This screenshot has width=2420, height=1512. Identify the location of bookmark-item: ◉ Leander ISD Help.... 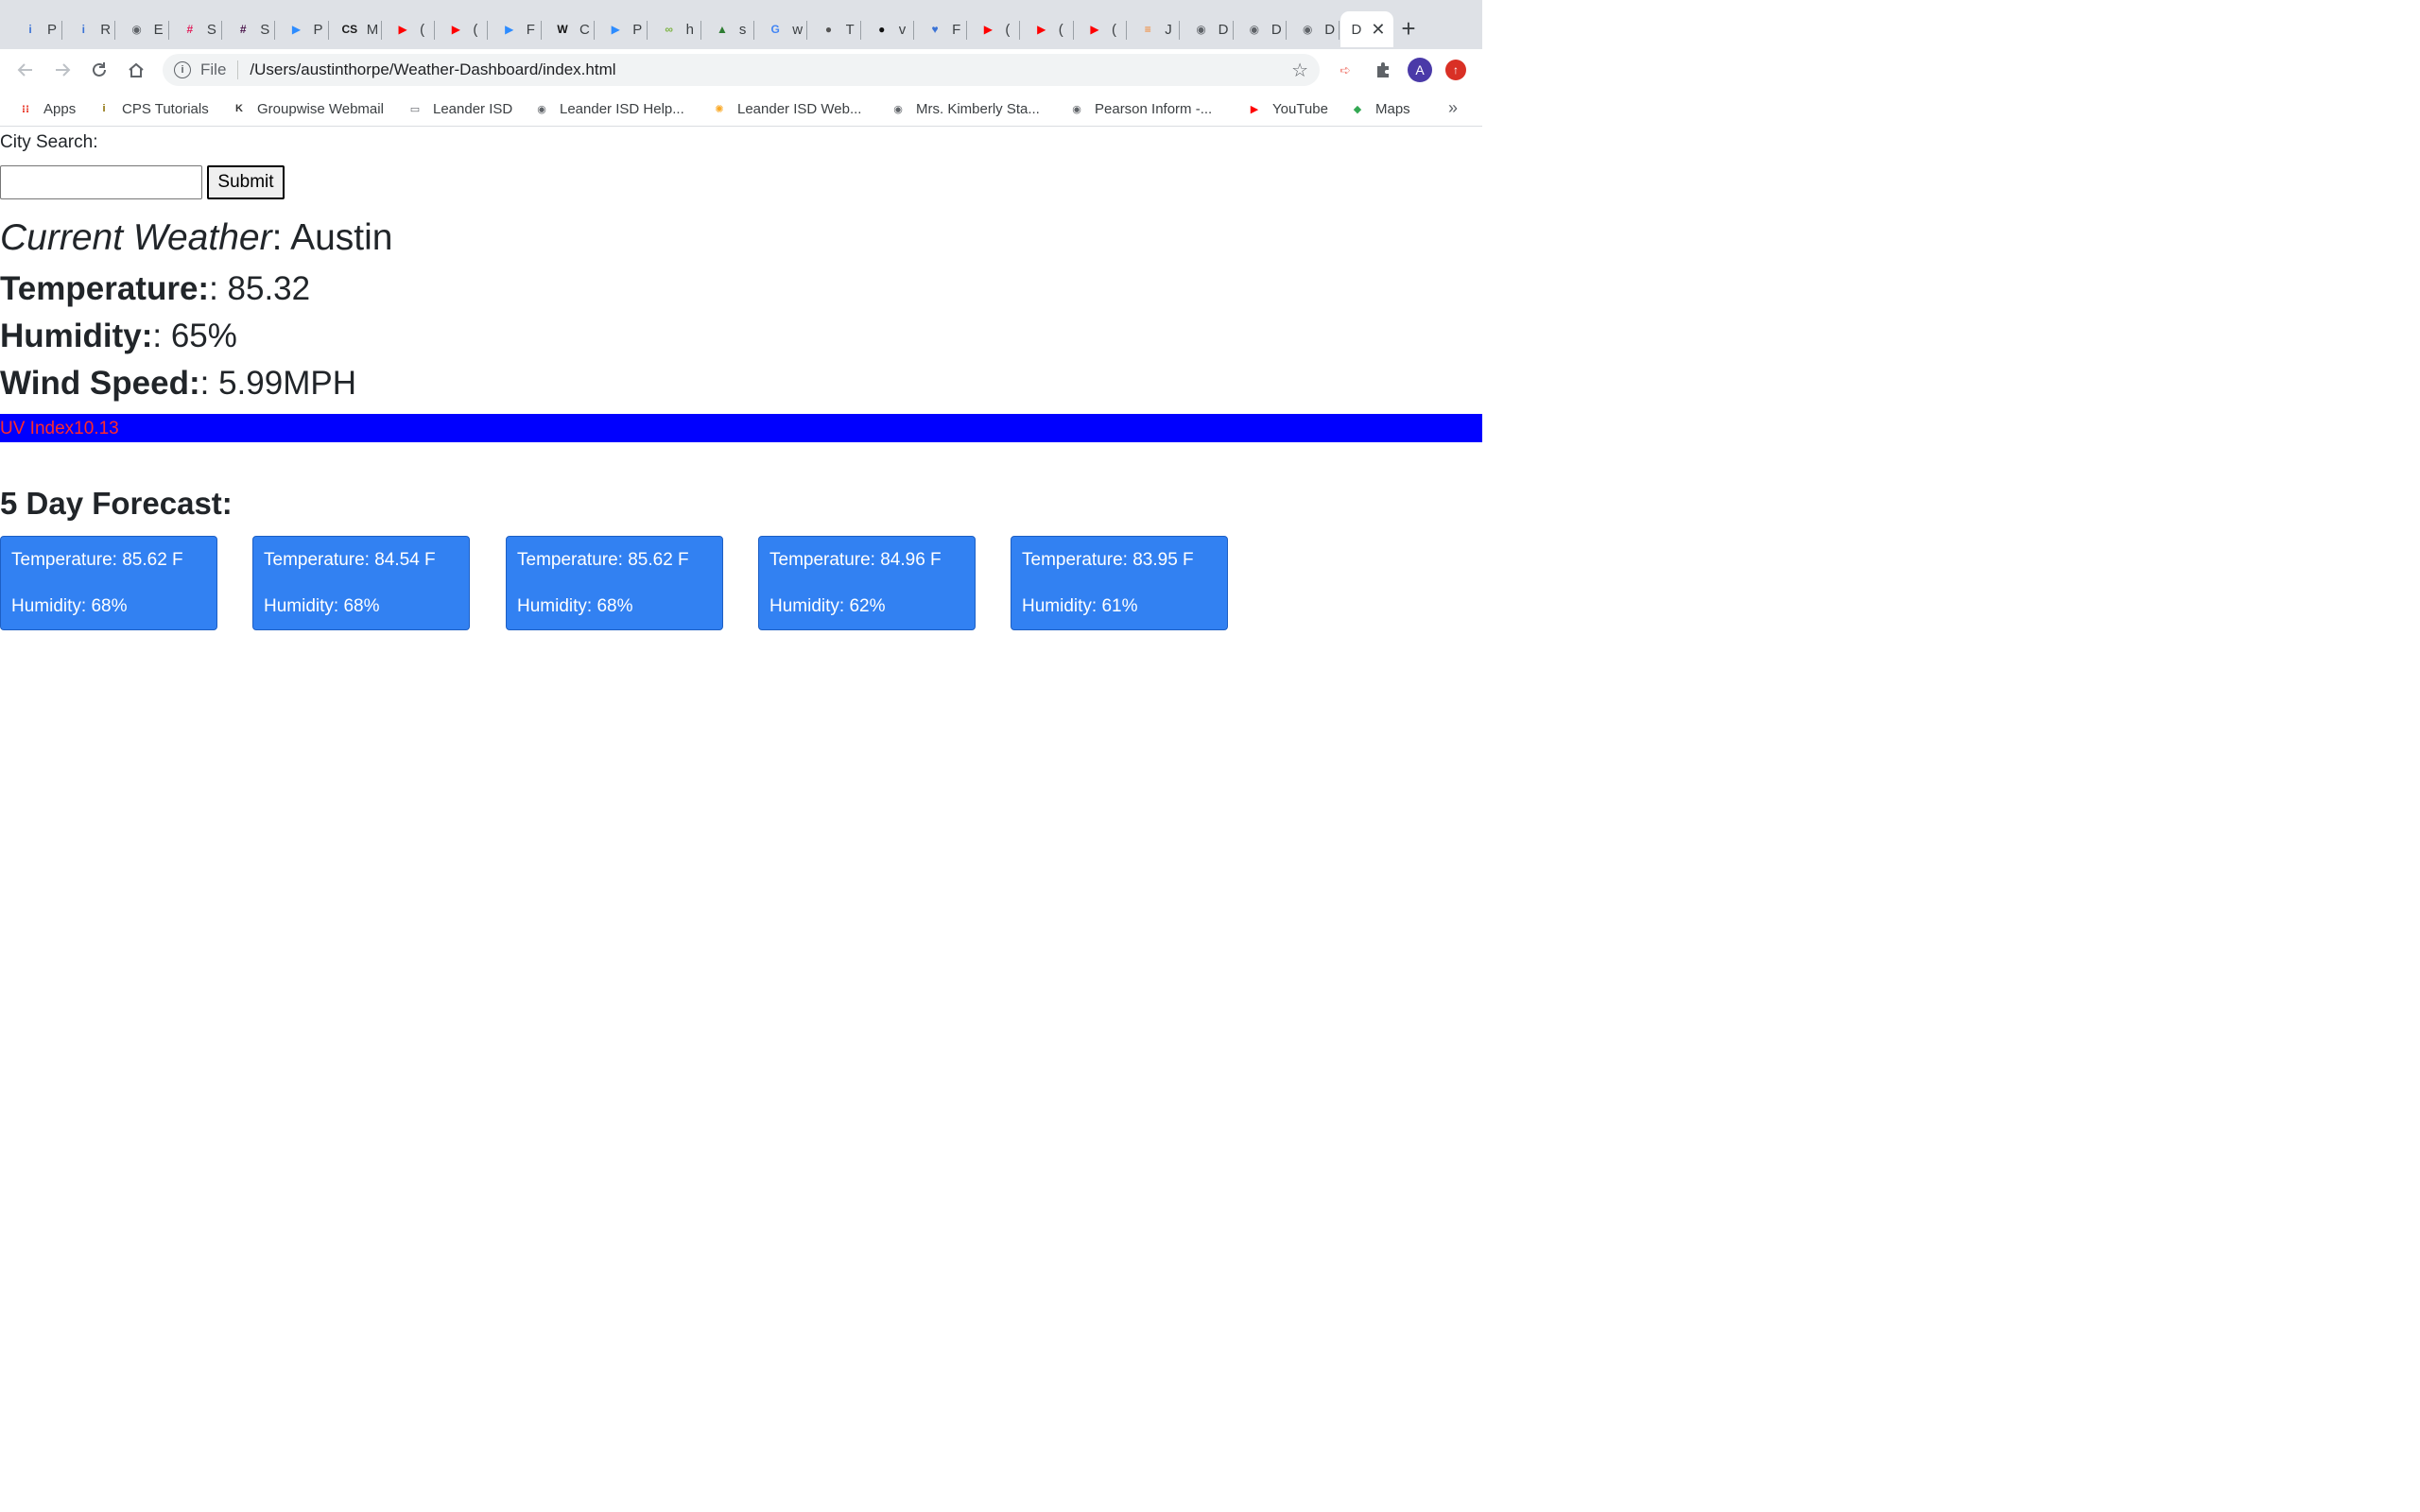
(608, 108).